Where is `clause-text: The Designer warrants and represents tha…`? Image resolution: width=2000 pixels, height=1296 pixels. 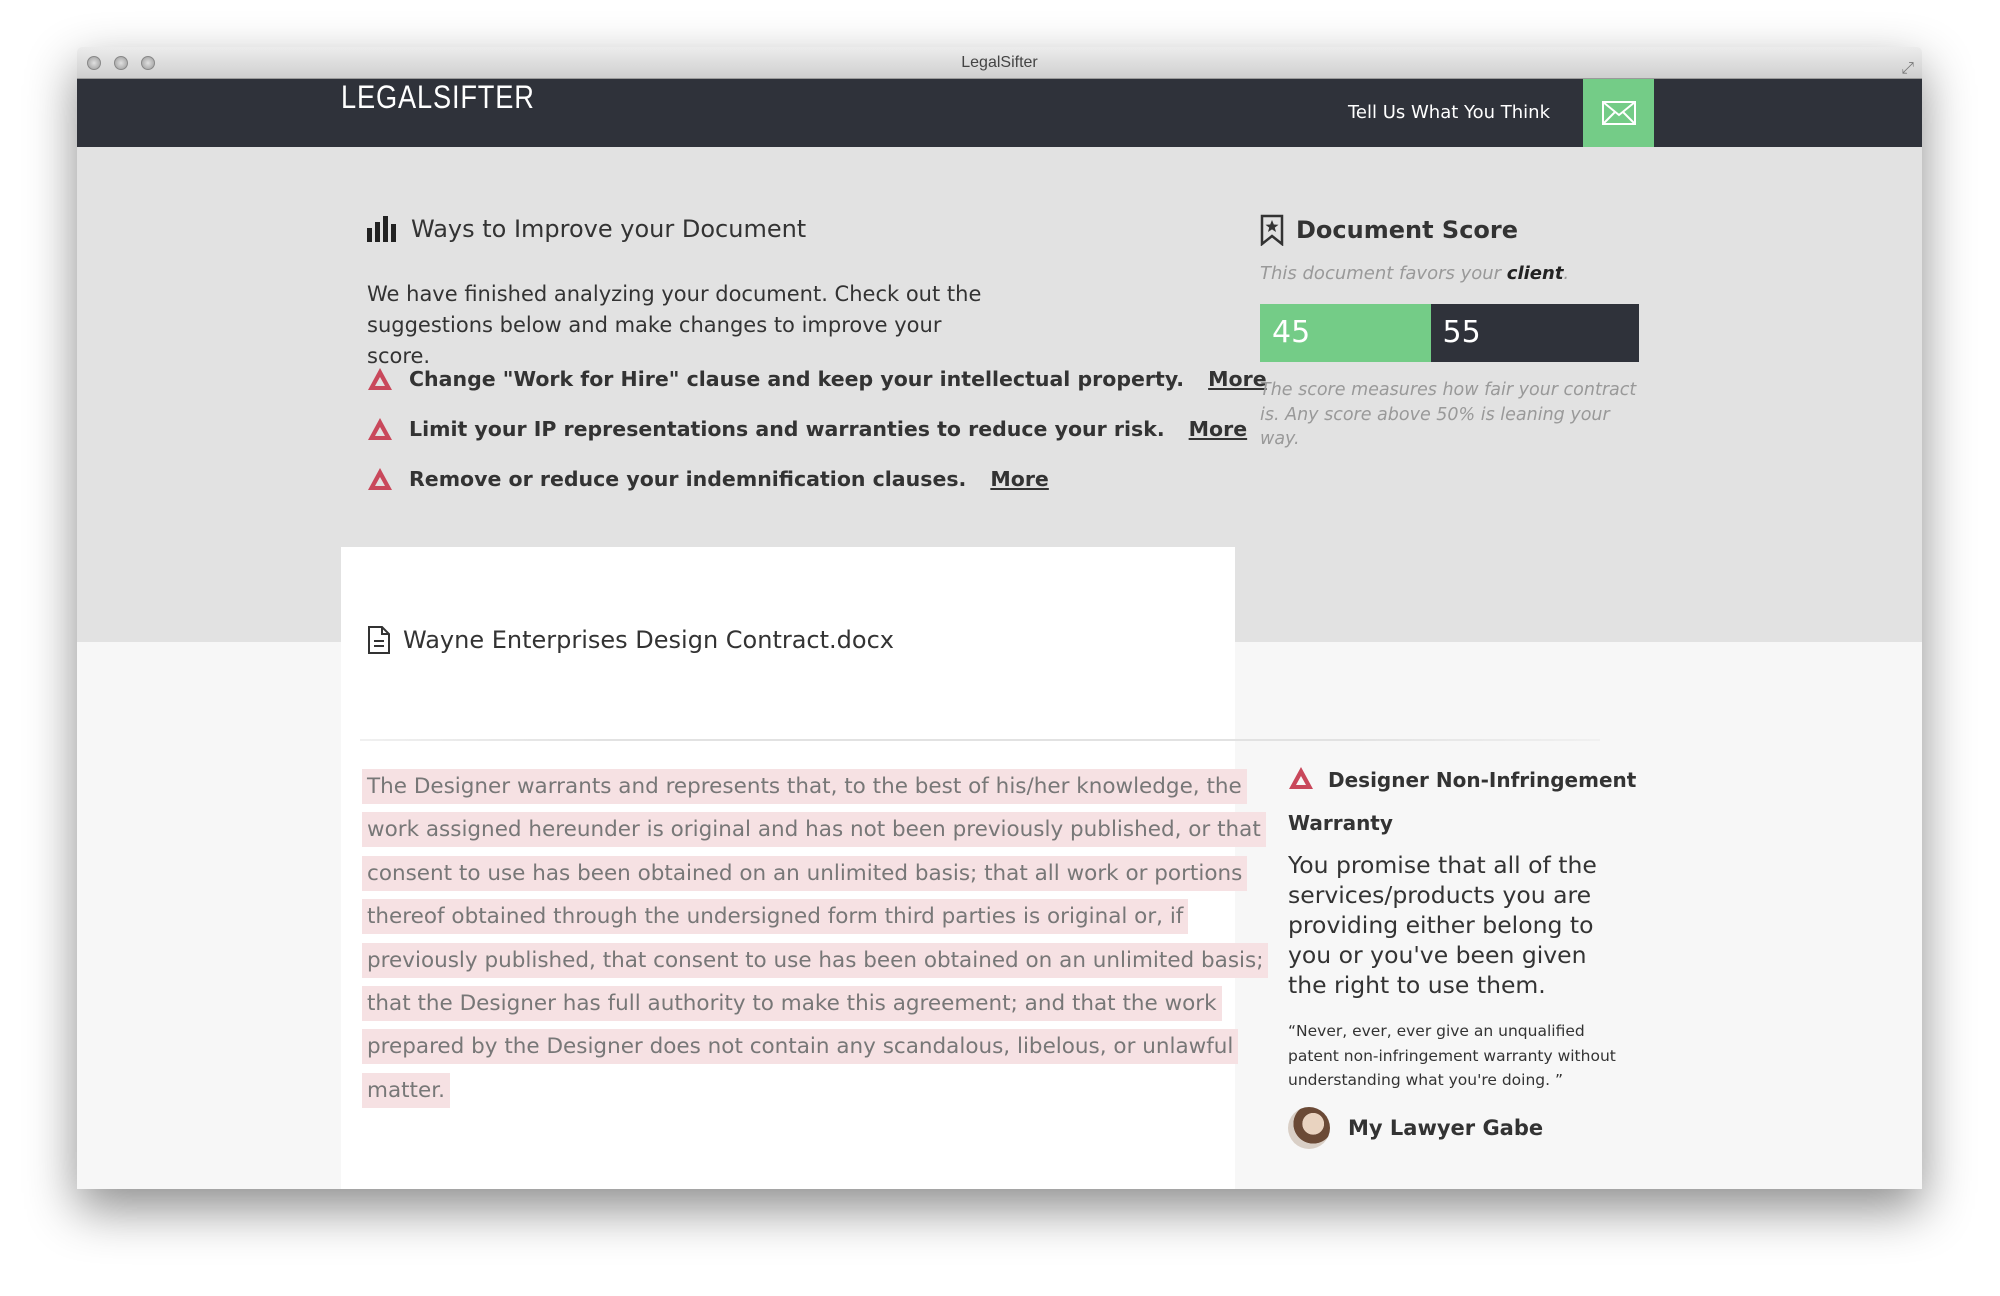
clause-text: The Designer warrants and represents tha… is located at coordinates (815, 938).